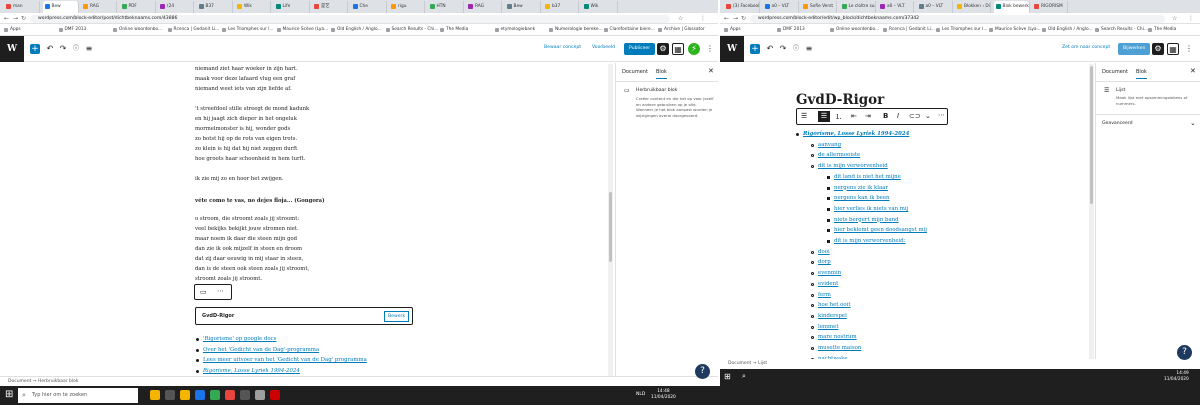 Image resolution: width=1200 pixels, height=405 pixels. I want to click on reusable-block-icon: ▭, so click(203, 292).